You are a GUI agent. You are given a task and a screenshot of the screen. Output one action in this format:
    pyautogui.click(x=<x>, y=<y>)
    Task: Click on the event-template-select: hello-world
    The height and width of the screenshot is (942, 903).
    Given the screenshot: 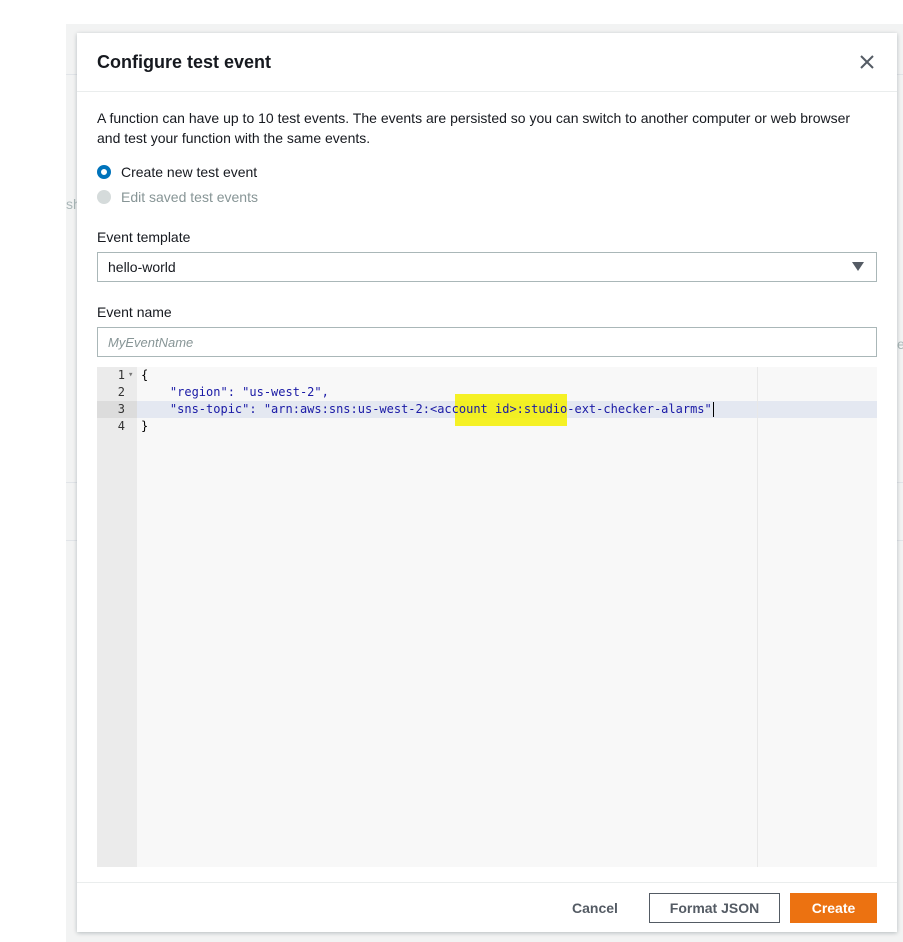 What is the action you would take?
    pyautogui.click(x=487, y=267)
    